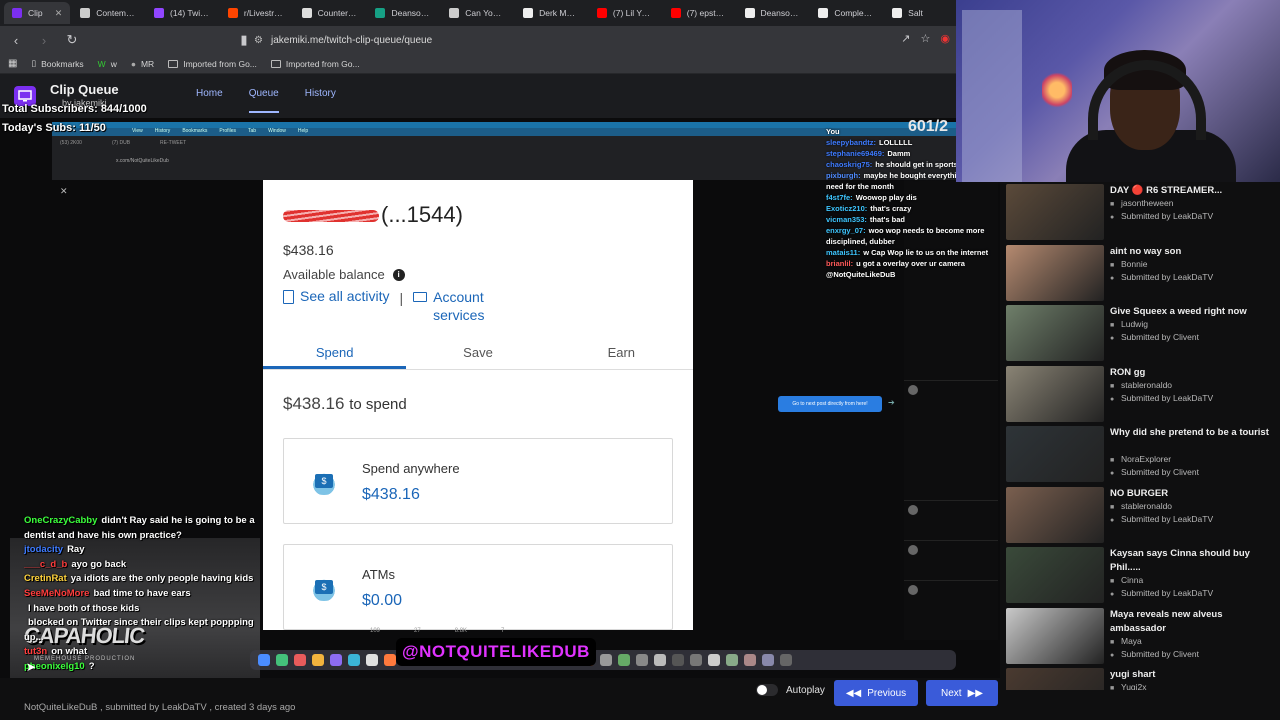 This screenshot has height=720, width=1280. Describe the element at coordinates (920, 13) in the screenshot. I see `browser-tab: Salt` at that location.